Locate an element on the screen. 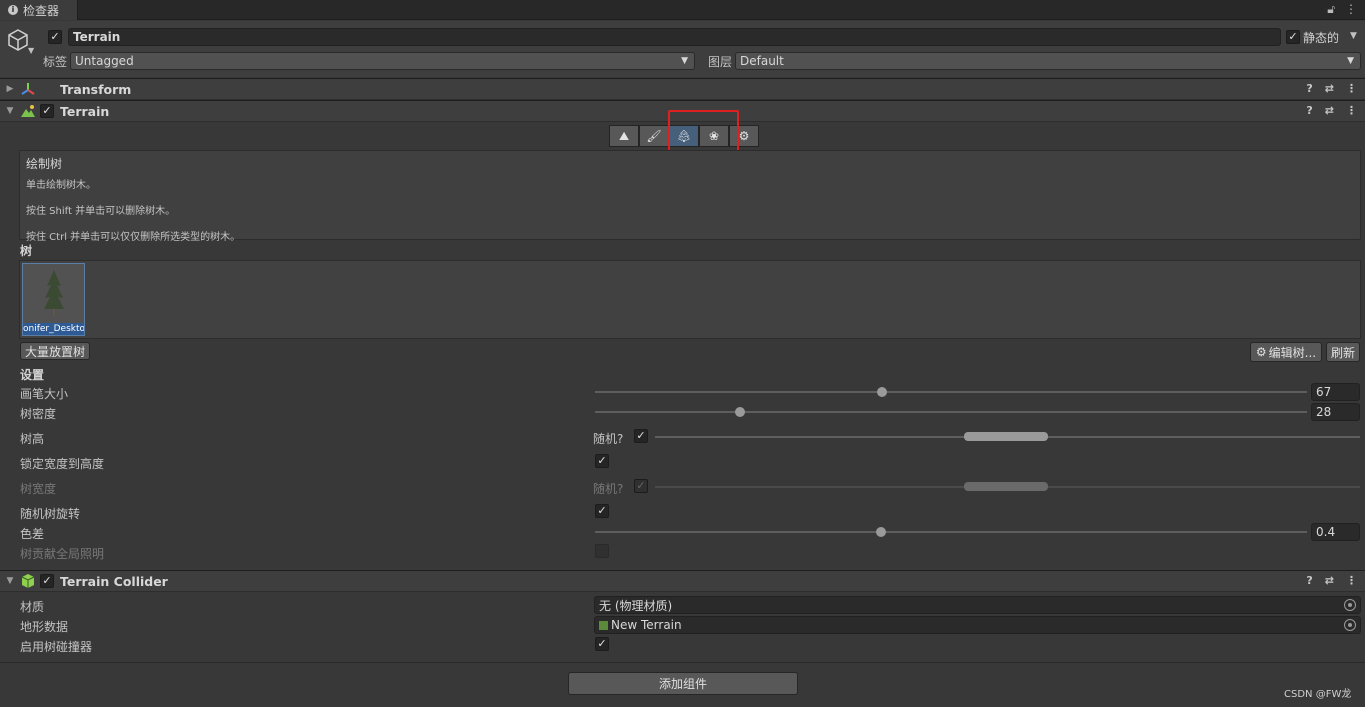 This screenshot has height=707, width=1365. settings-header: 设置 is located at coordinates (32, 375).